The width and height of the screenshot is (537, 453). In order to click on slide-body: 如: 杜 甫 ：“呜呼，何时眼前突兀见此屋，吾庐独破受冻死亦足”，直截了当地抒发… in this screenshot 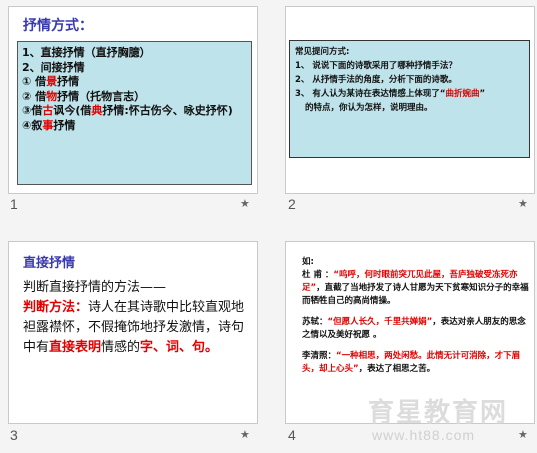, I will do `click(416, 316)`.